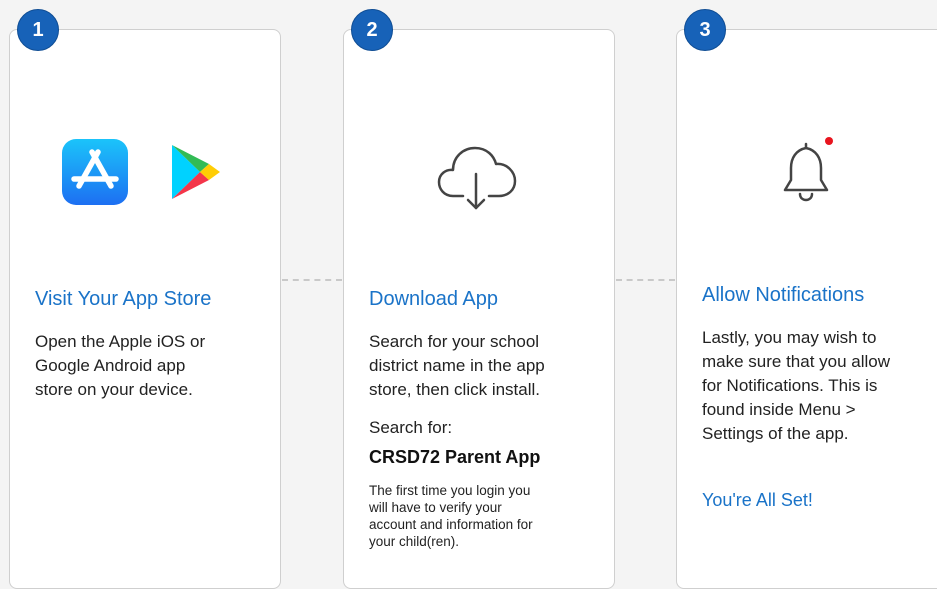  I want to click on step-number-badge: 2, so click(372, 30).